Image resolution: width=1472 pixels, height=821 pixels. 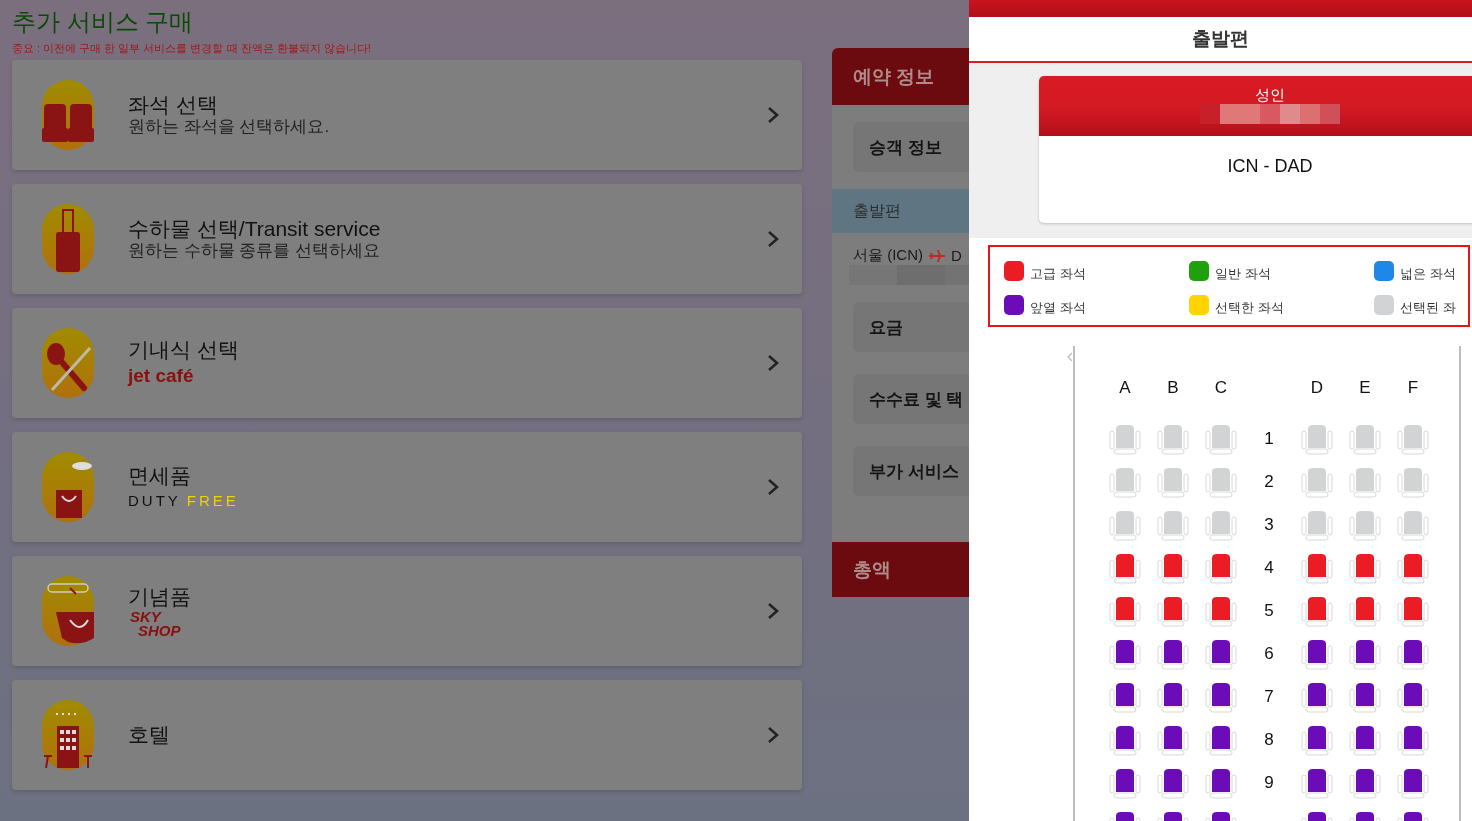 I want to click on flight-band: 출발편, so click(x=900, y=211).